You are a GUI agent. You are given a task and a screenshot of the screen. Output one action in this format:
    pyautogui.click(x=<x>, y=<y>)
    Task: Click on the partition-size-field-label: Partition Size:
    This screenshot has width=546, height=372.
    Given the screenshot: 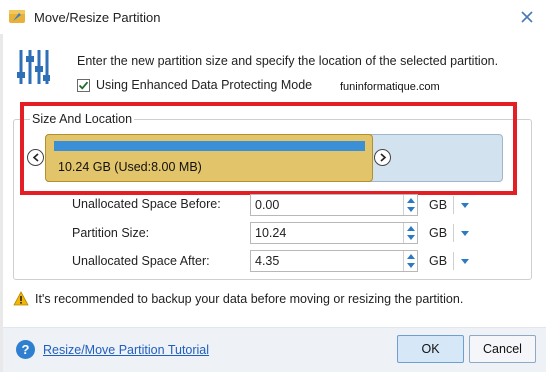 What is the action you would take?
    pyautogui.click(x=111, y=233)
    